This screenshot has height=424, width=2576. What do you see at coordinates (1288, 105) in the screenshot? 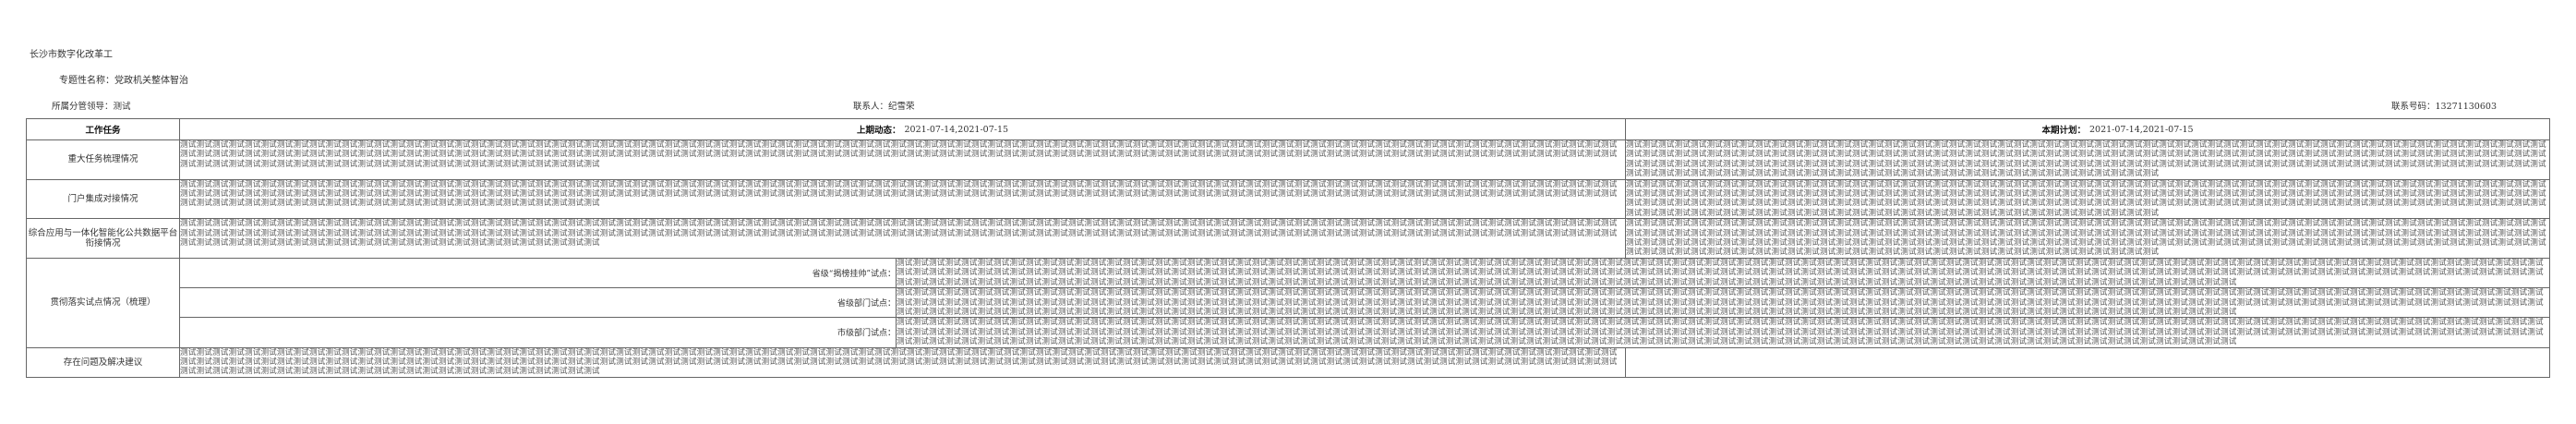
I see `info-row: 所属分管领导：测试 联系人：纪雪荣 联系号码：13271130603` at bounding box center [1288, 105].